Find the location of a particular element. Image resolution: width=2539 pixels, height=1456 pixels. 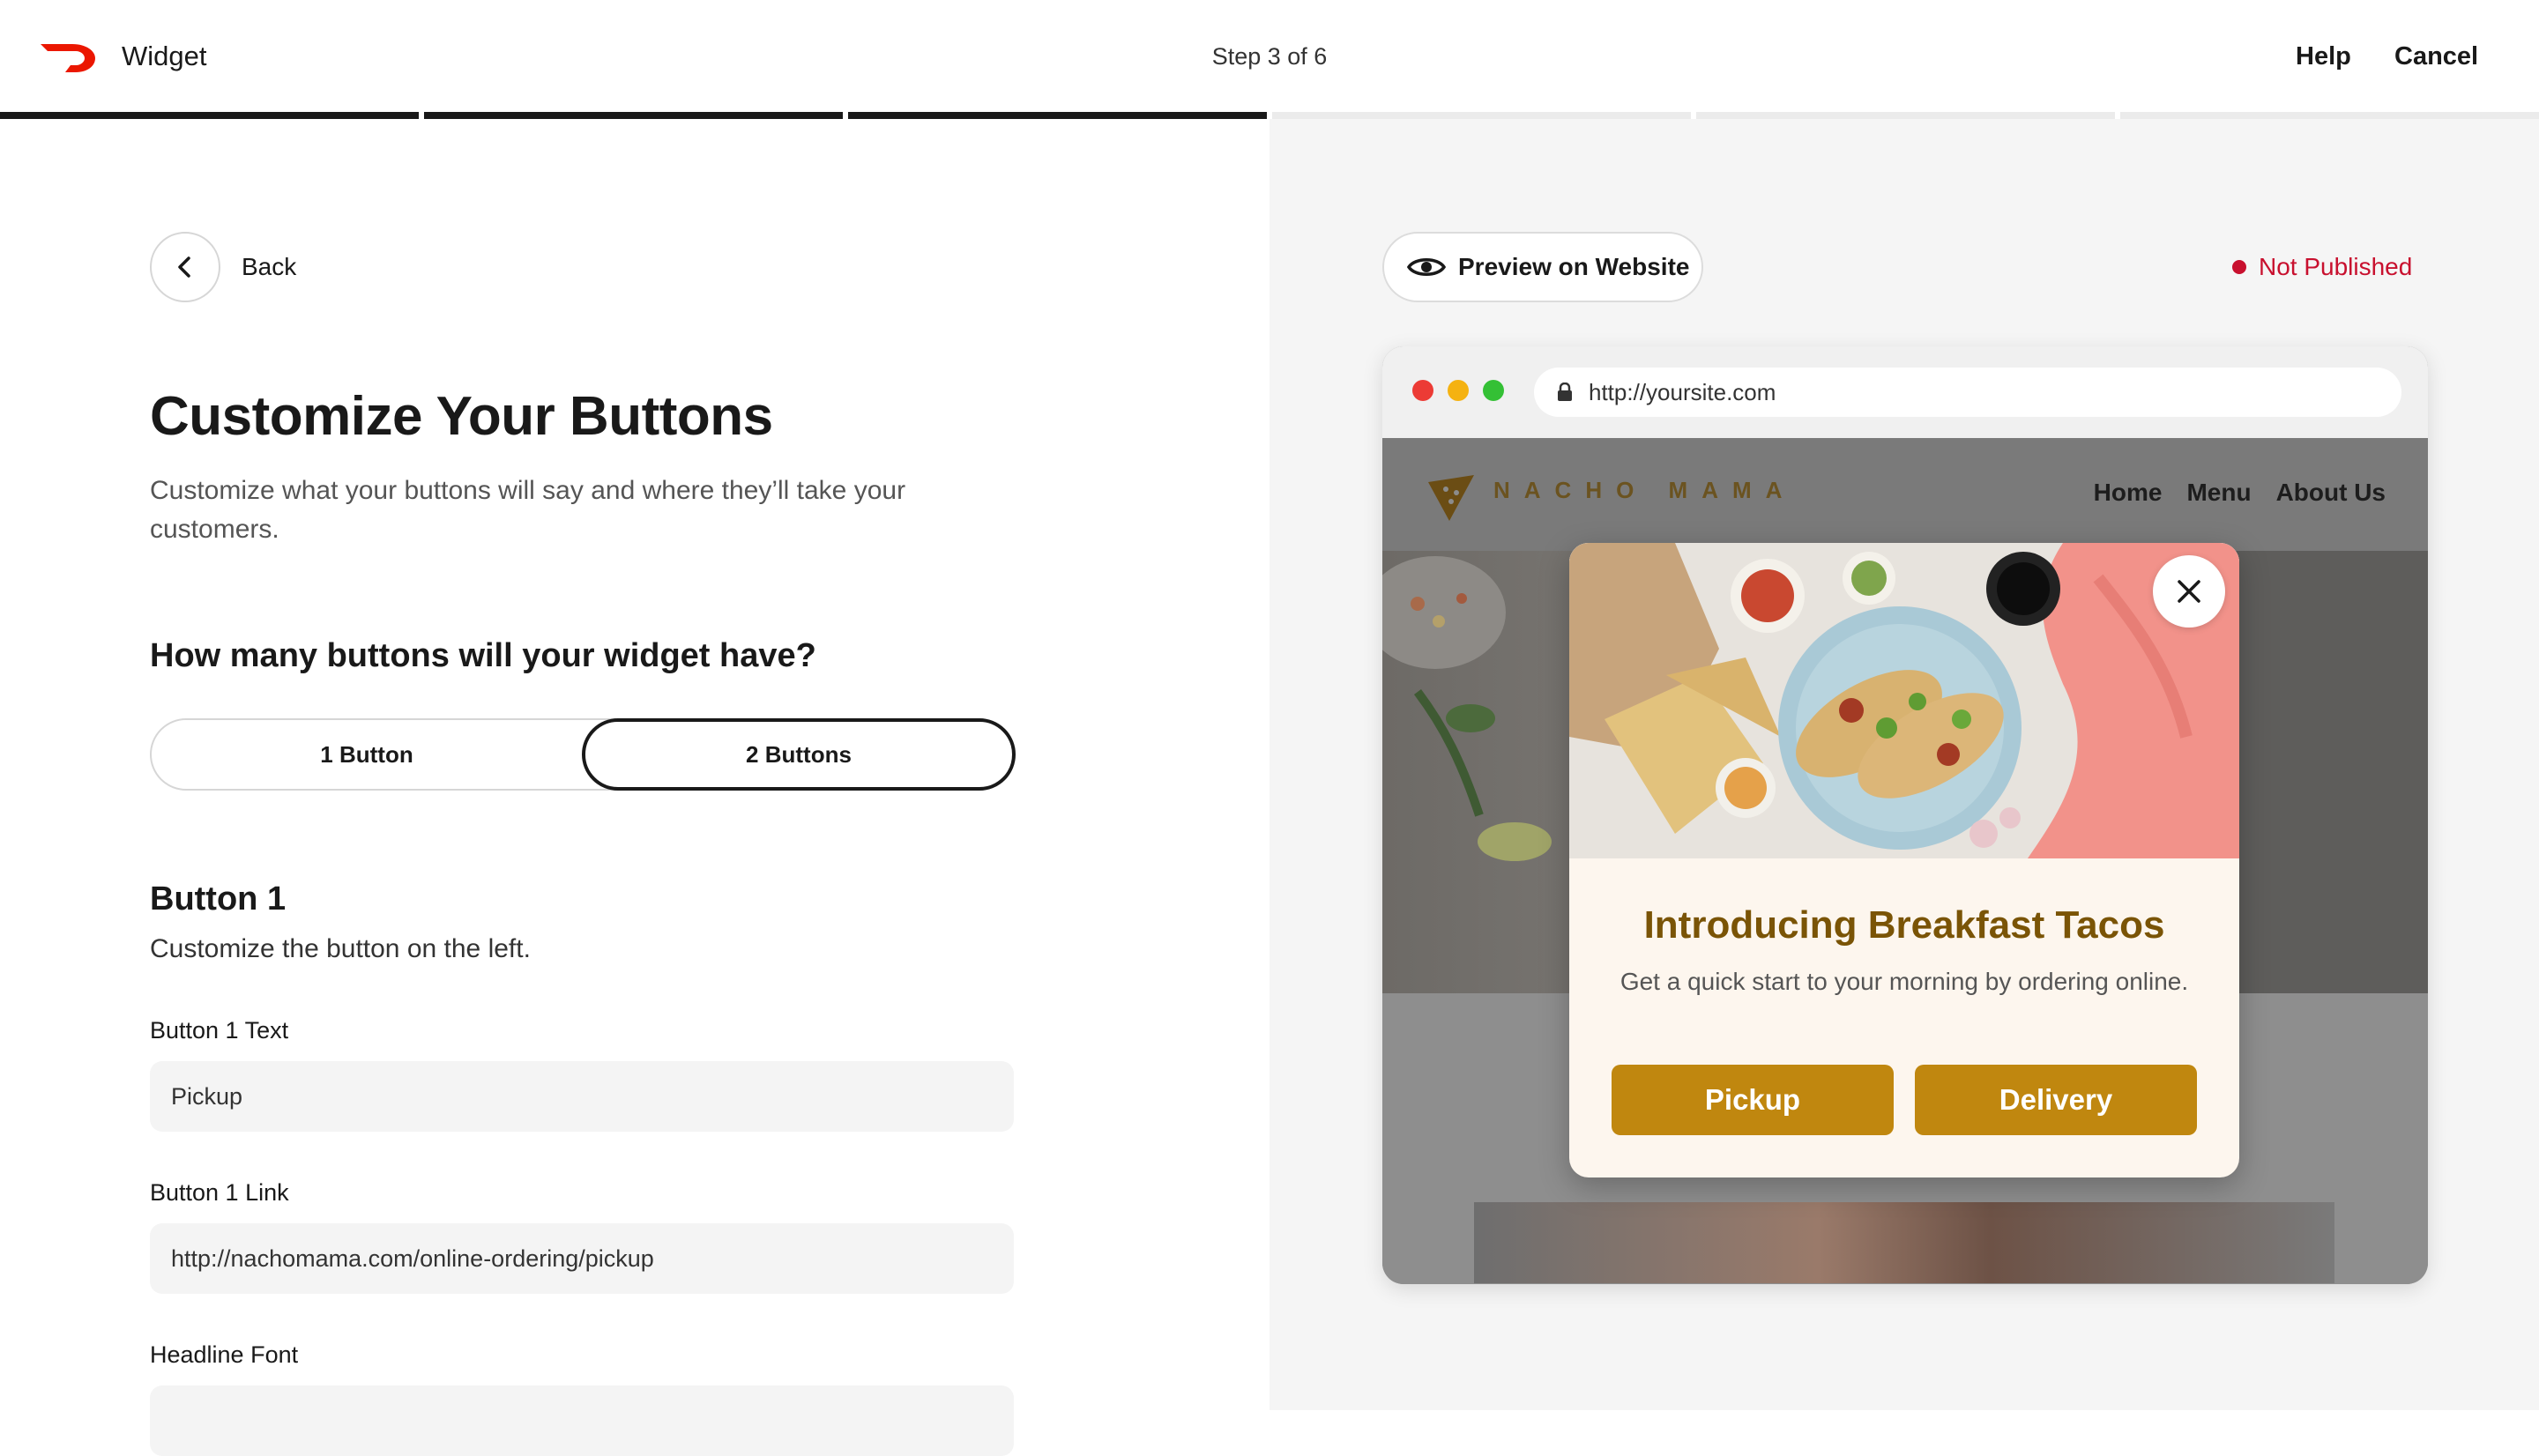

modal-pickup-button: Pickup is located at coordinates (1753, 1100).